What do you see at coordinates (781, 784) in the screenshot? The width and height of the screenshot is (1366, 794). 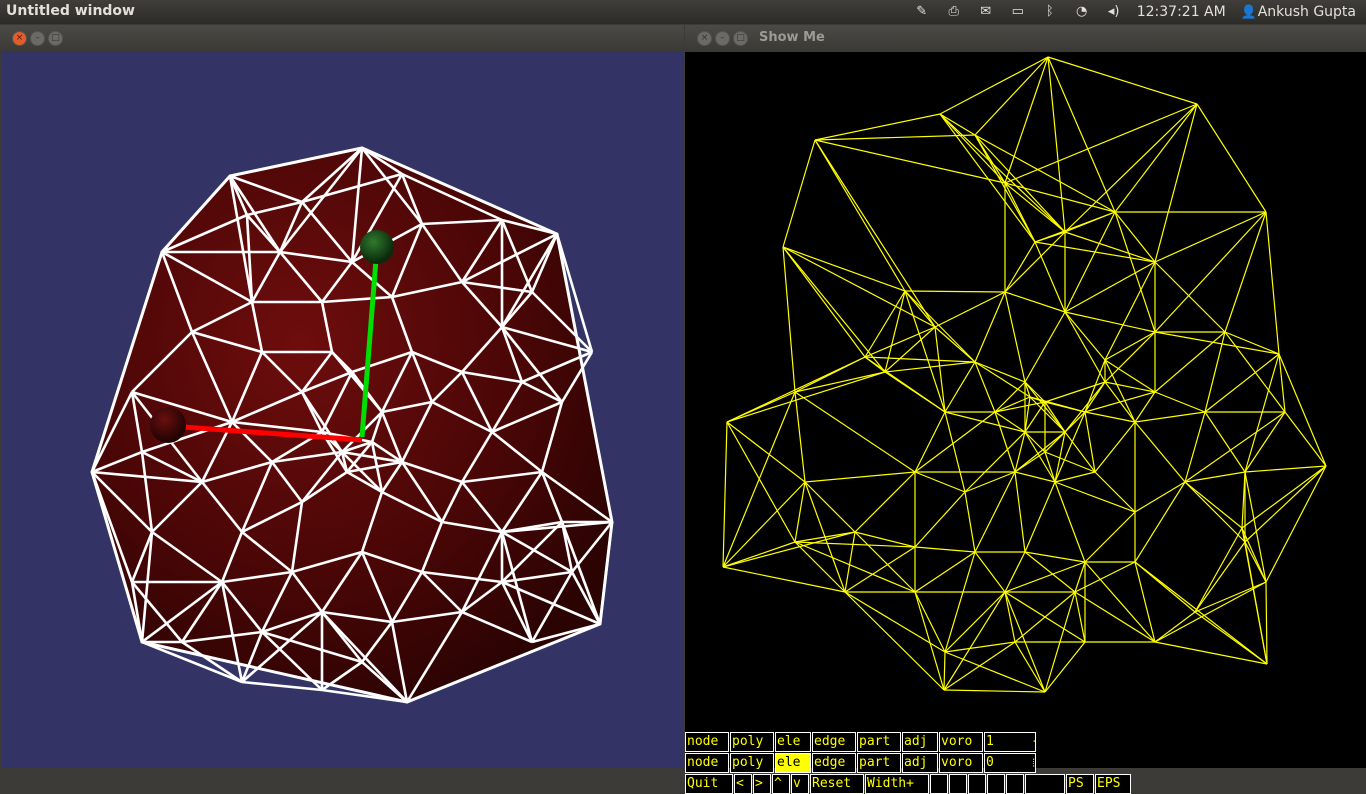 I see `menu-button--: ^` at bounding box center [781, 784].